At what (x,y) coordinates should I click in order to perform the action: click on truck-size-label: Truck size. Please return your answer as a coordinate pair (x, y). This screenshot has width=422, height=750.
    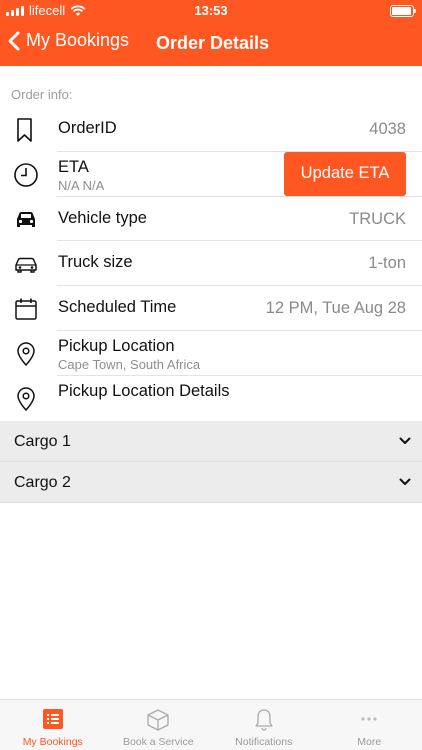
    Looking at the image, I should click on (95, 262).